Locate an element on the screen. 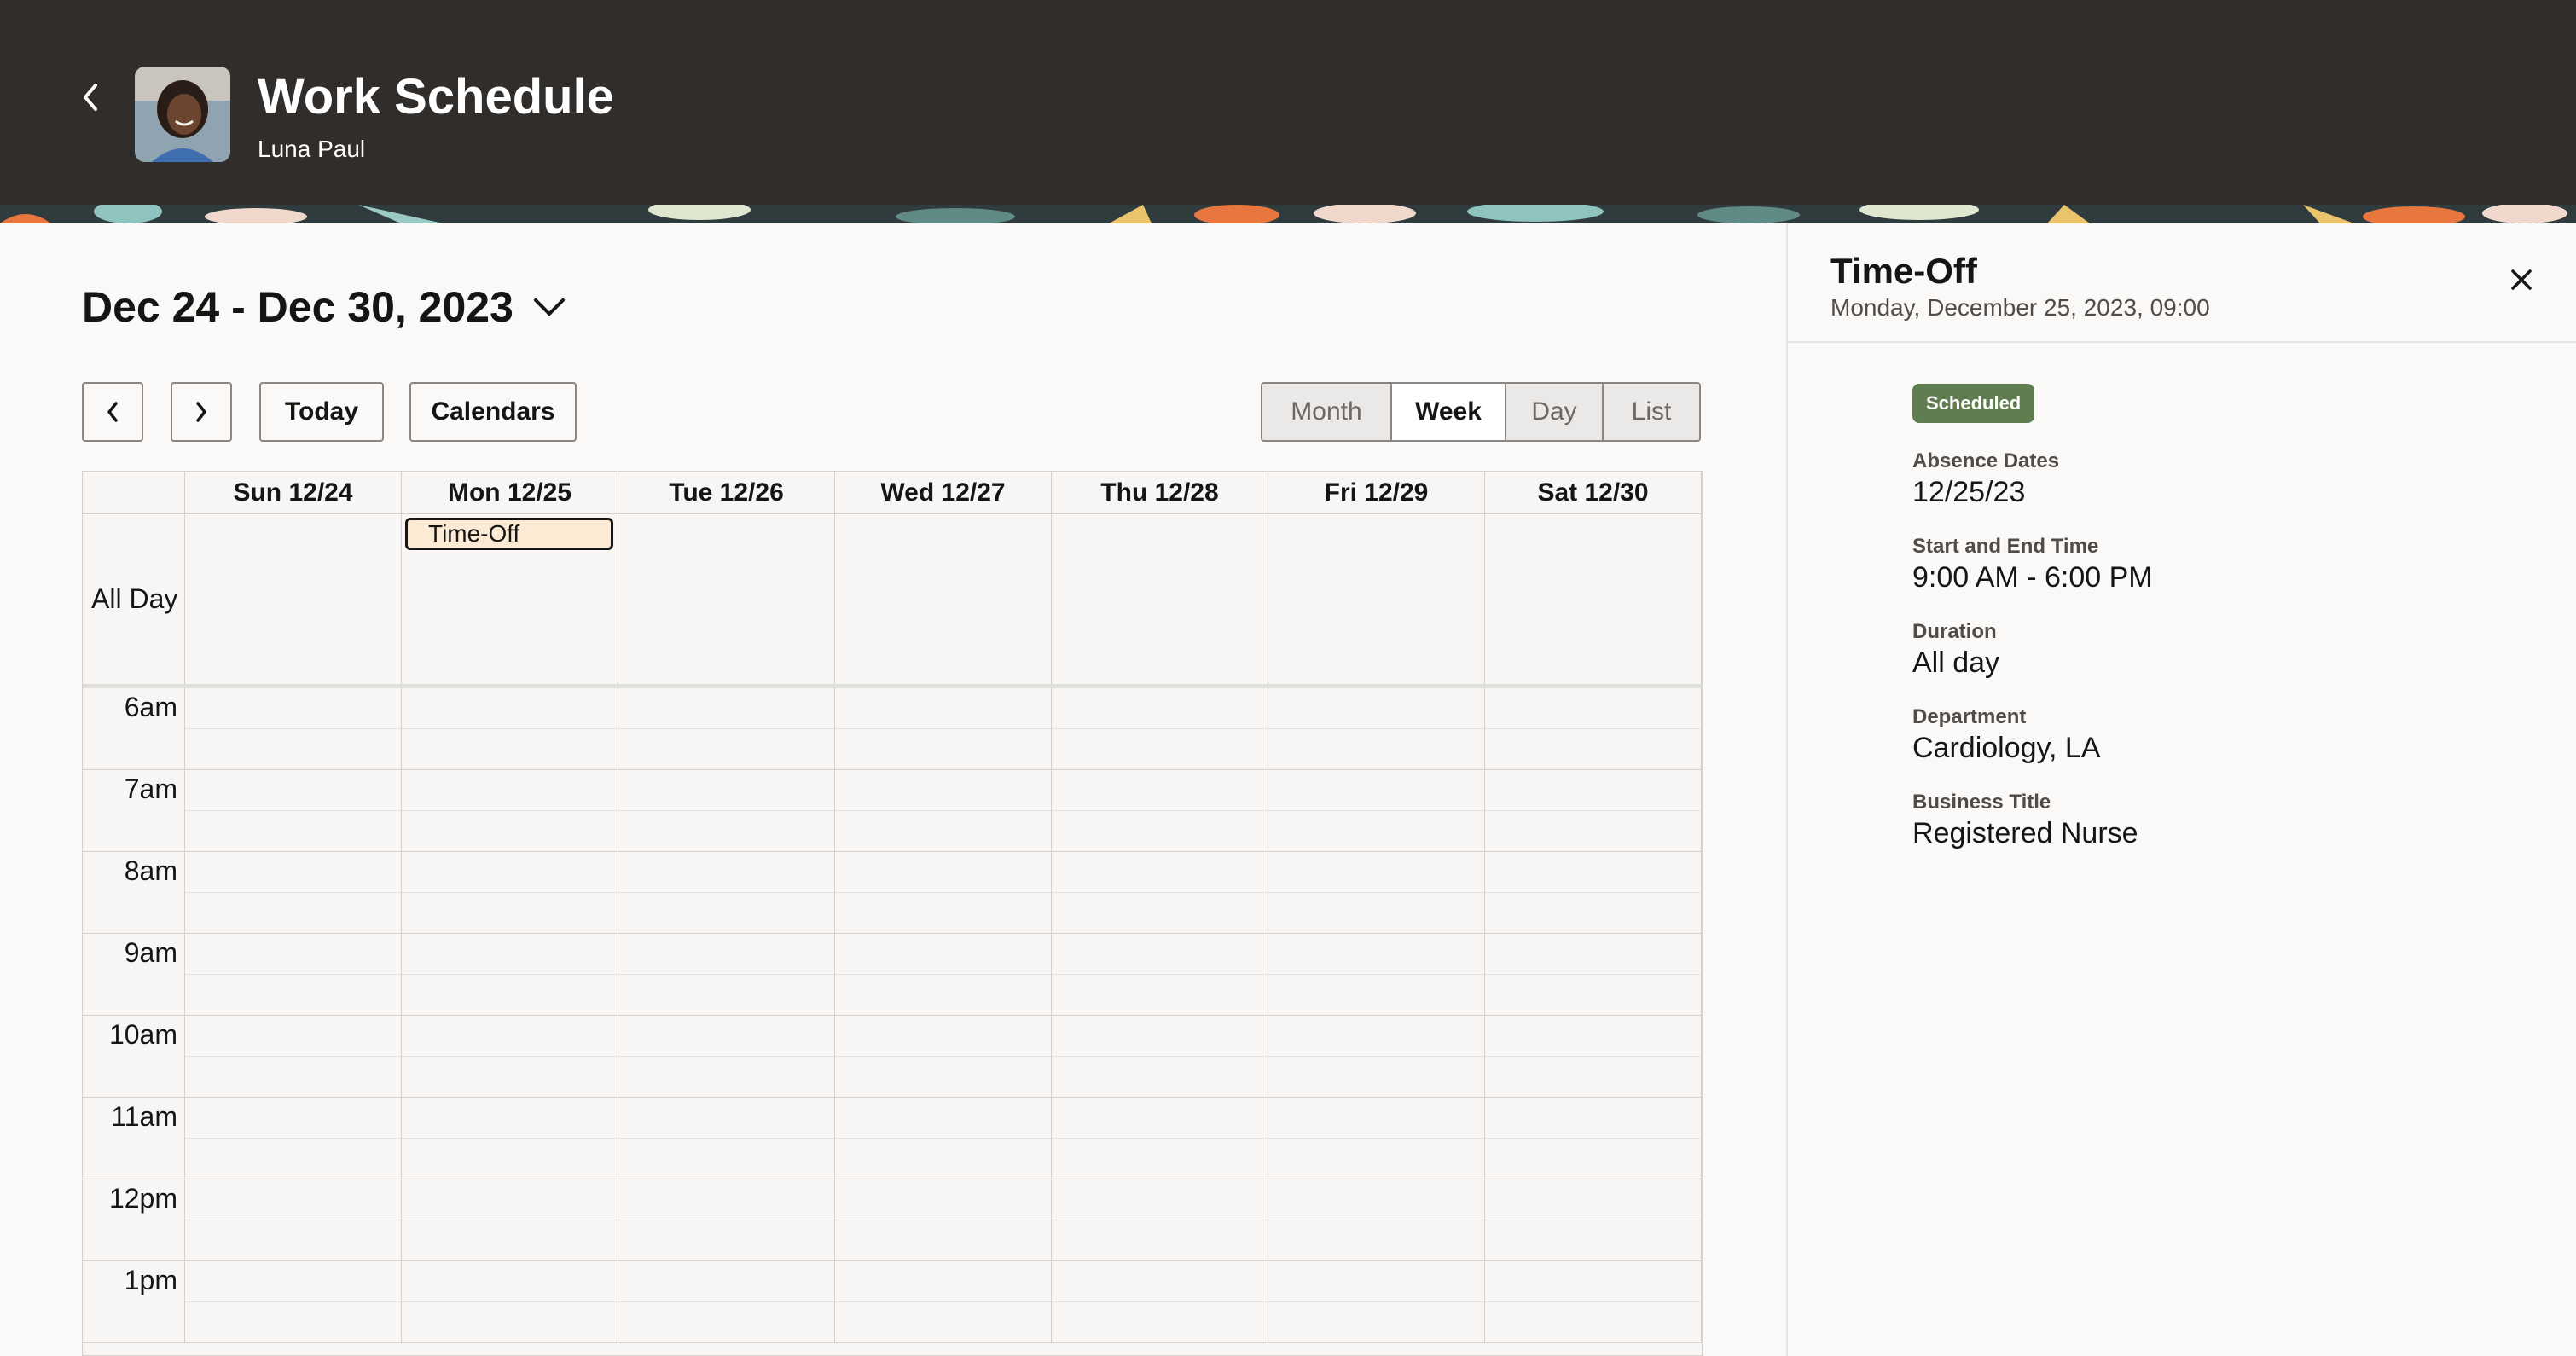 This screenshot has width=2576, height=1356. date-range-selector: Dec 24 - Dec 30, 2023 is located at coordinates (324, 307).